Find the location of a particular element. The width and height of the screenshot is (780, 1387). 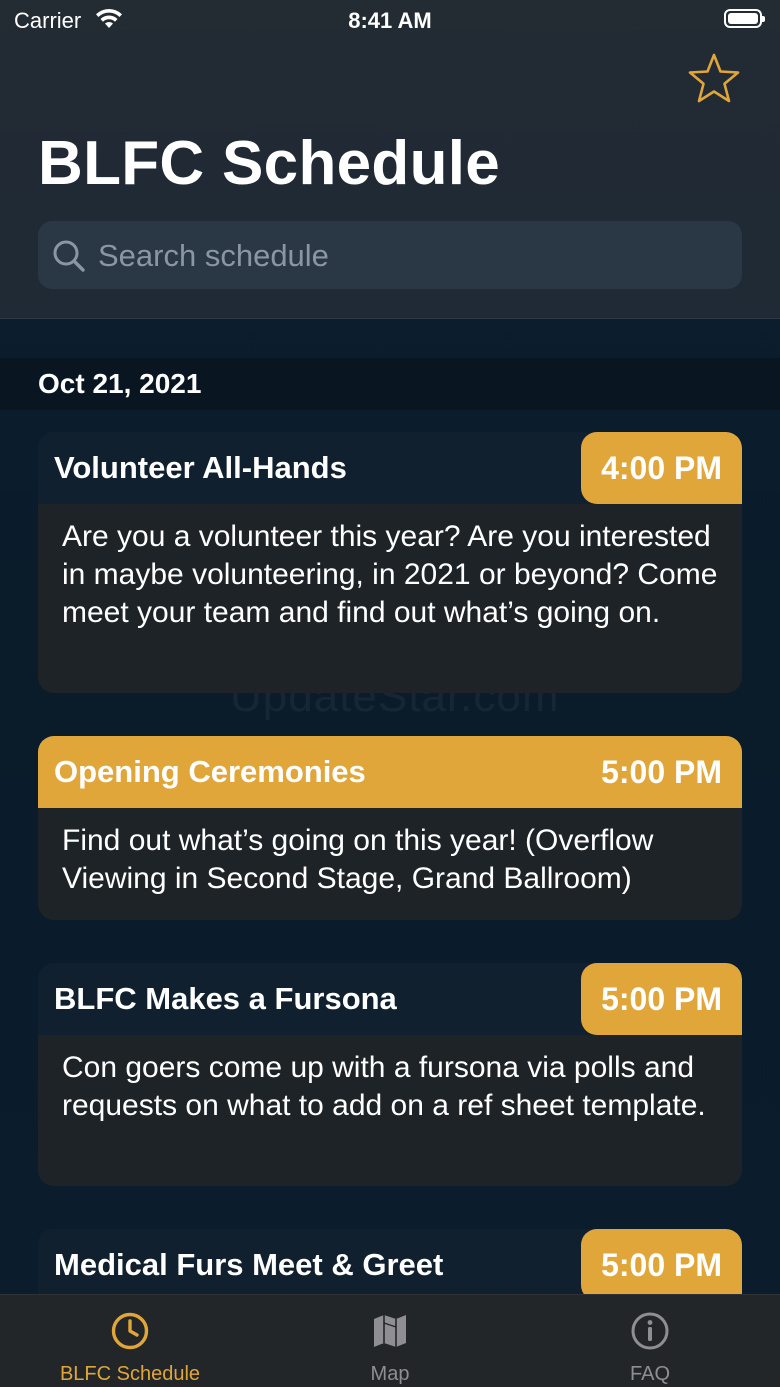

clock-icon is located at coordinates (130, 1331).